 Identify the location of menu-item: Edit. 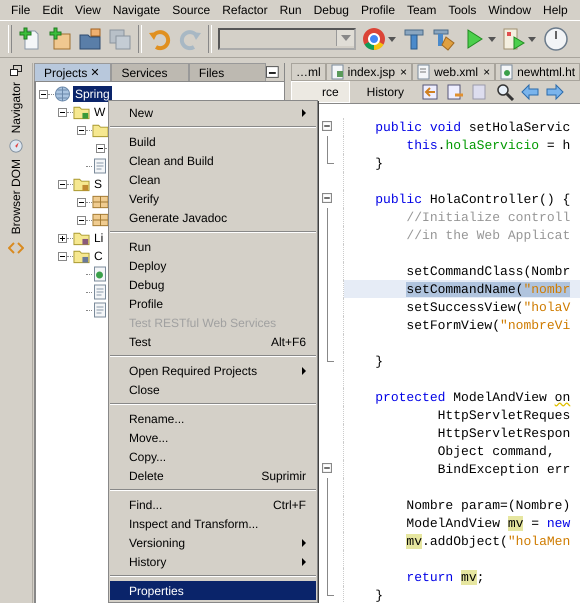
(53, 10).